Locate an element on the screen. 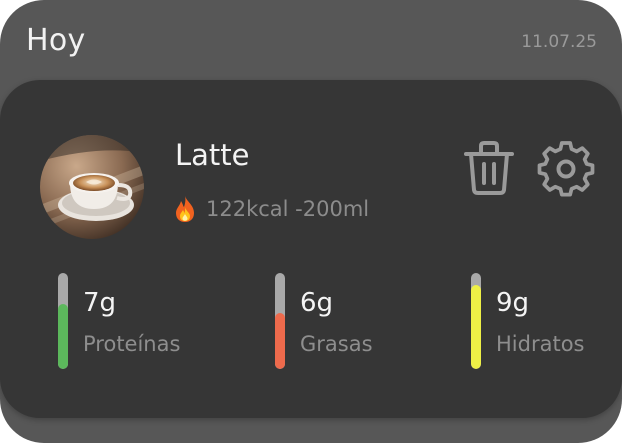 The width and height of the screenshot is (622, 443). macro-carbs: 9g Hidratos is located at coordinates (536, 321).